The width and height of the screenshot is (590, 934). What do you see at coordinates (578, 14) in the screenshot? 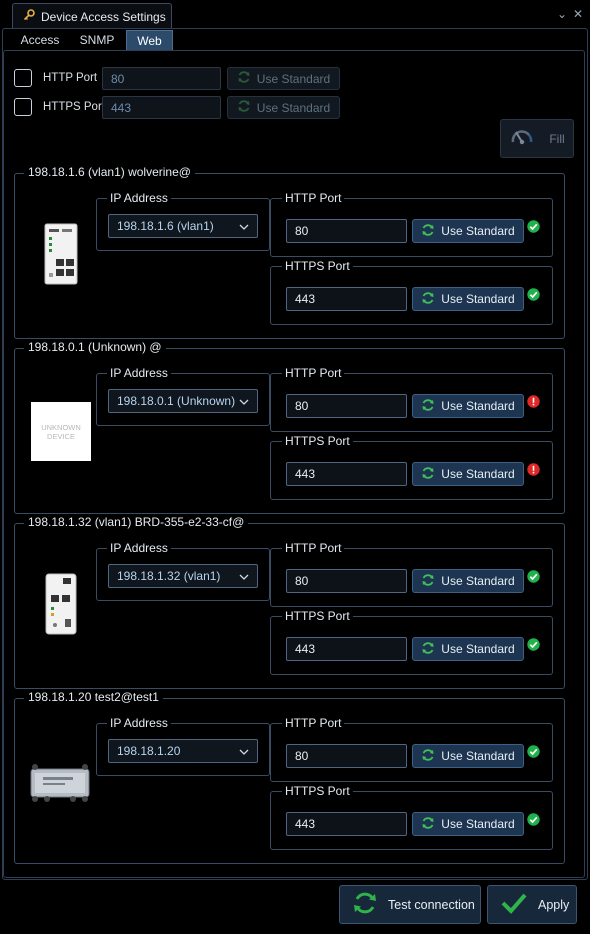
I see `close-icon: ✕` at bounding box center [578, 14].